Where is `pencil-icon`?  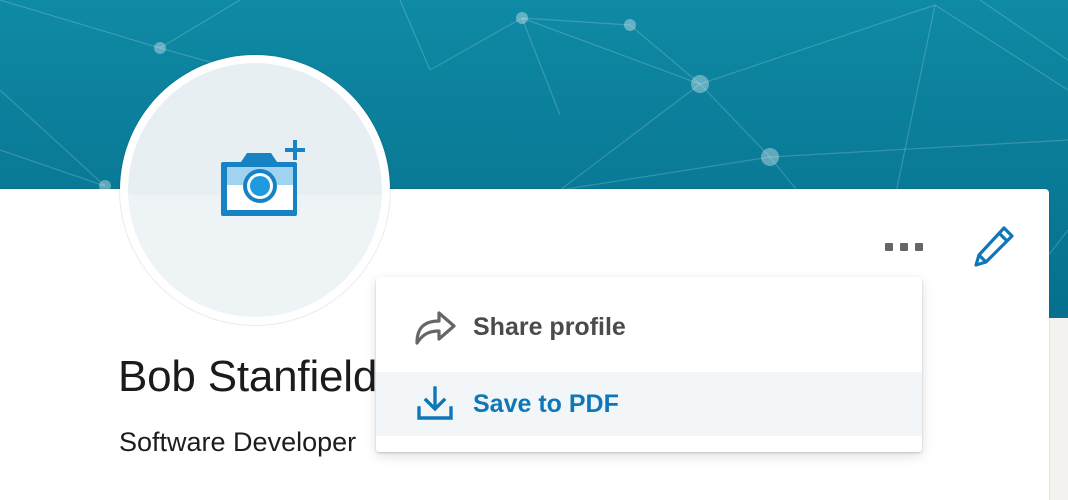
pencil-icon is located at coordinates (994, 246).